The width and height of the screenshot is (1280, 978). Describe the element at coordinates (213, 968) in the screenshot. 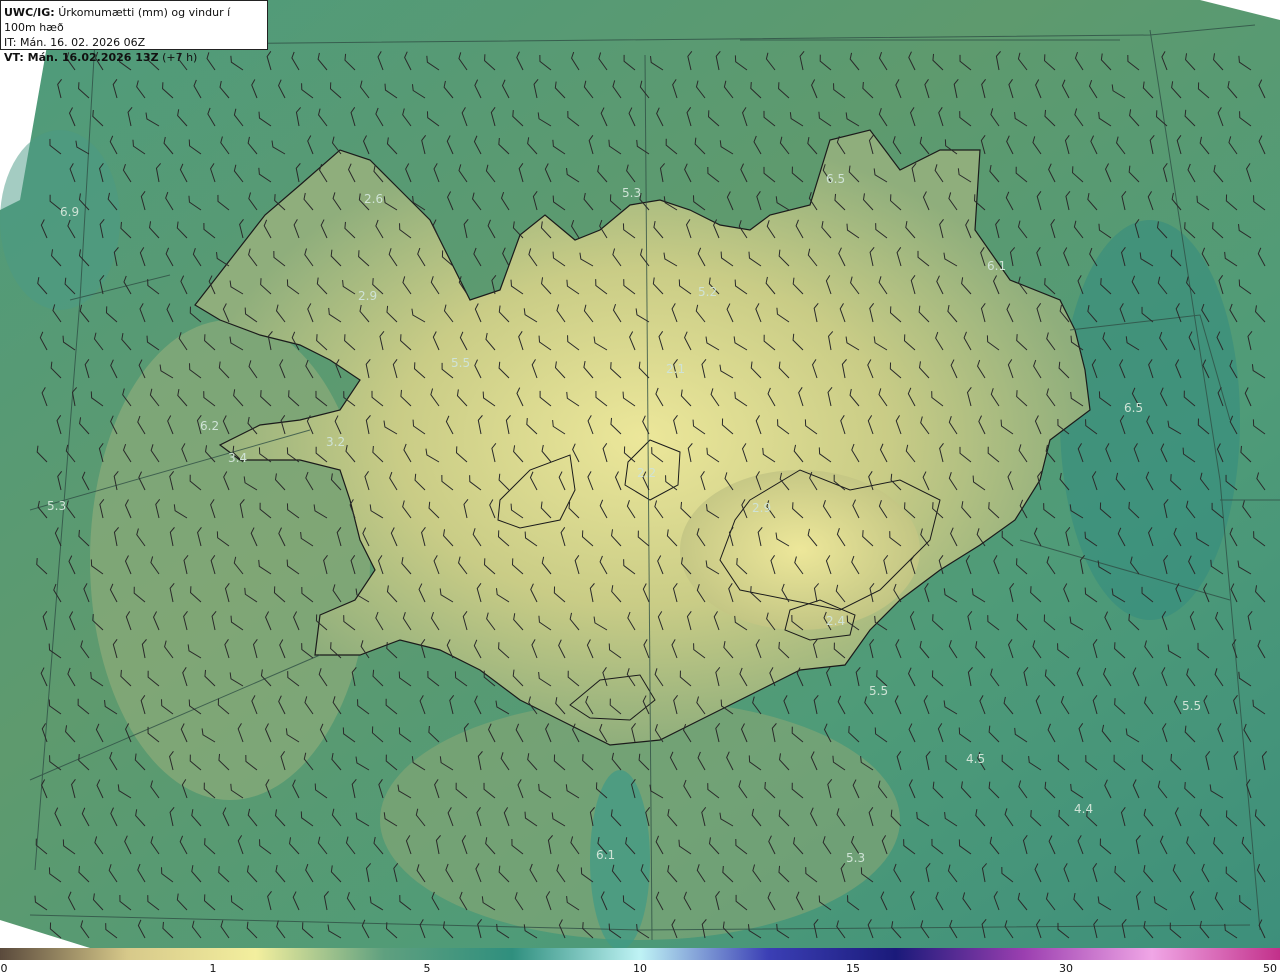

I see `colorbar-tick: 1` at that location.